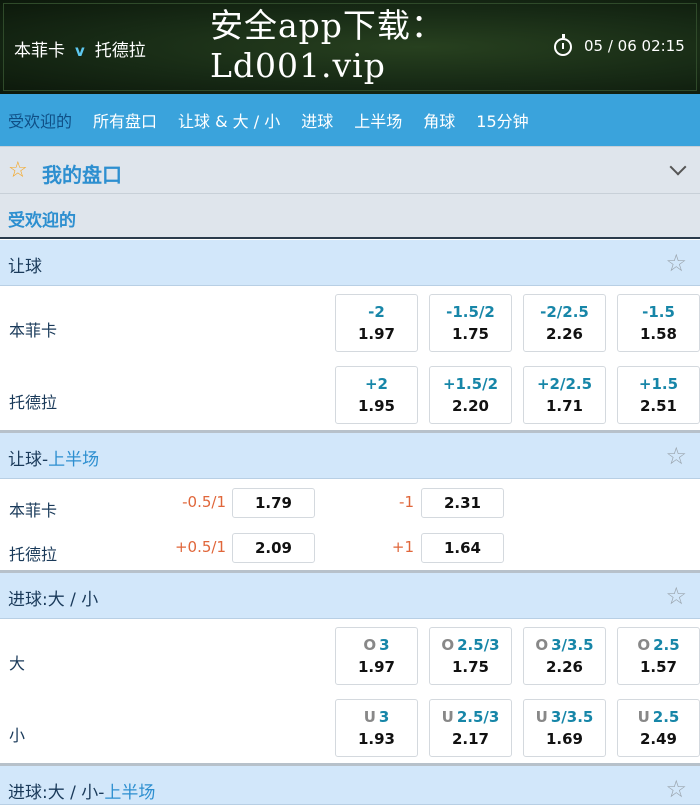 This screenshot has width=700, height=805. I want to click on match-datetime: 05 / 06 02:15, so click(634, 46).